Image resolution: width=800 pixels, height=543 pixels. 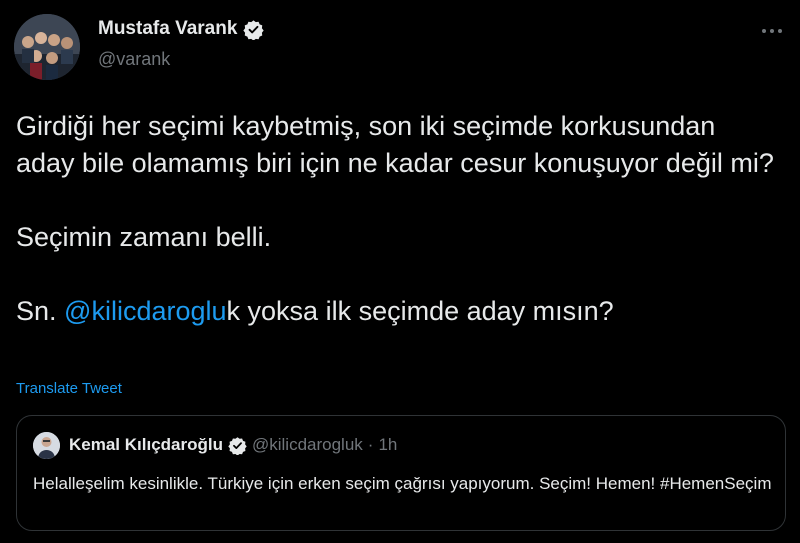 What do you see at coordinates (146, 445) in the screenshot?
I see `quoted-display-name: Kemal Kılıçdaroğlu` at bounding box center [146, 445].